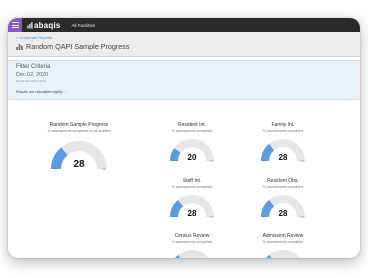  What do you see at coordinates (192, 236) in the screenshot?
I see `gauge-title: Census Review` at bounding box center [192, 236].